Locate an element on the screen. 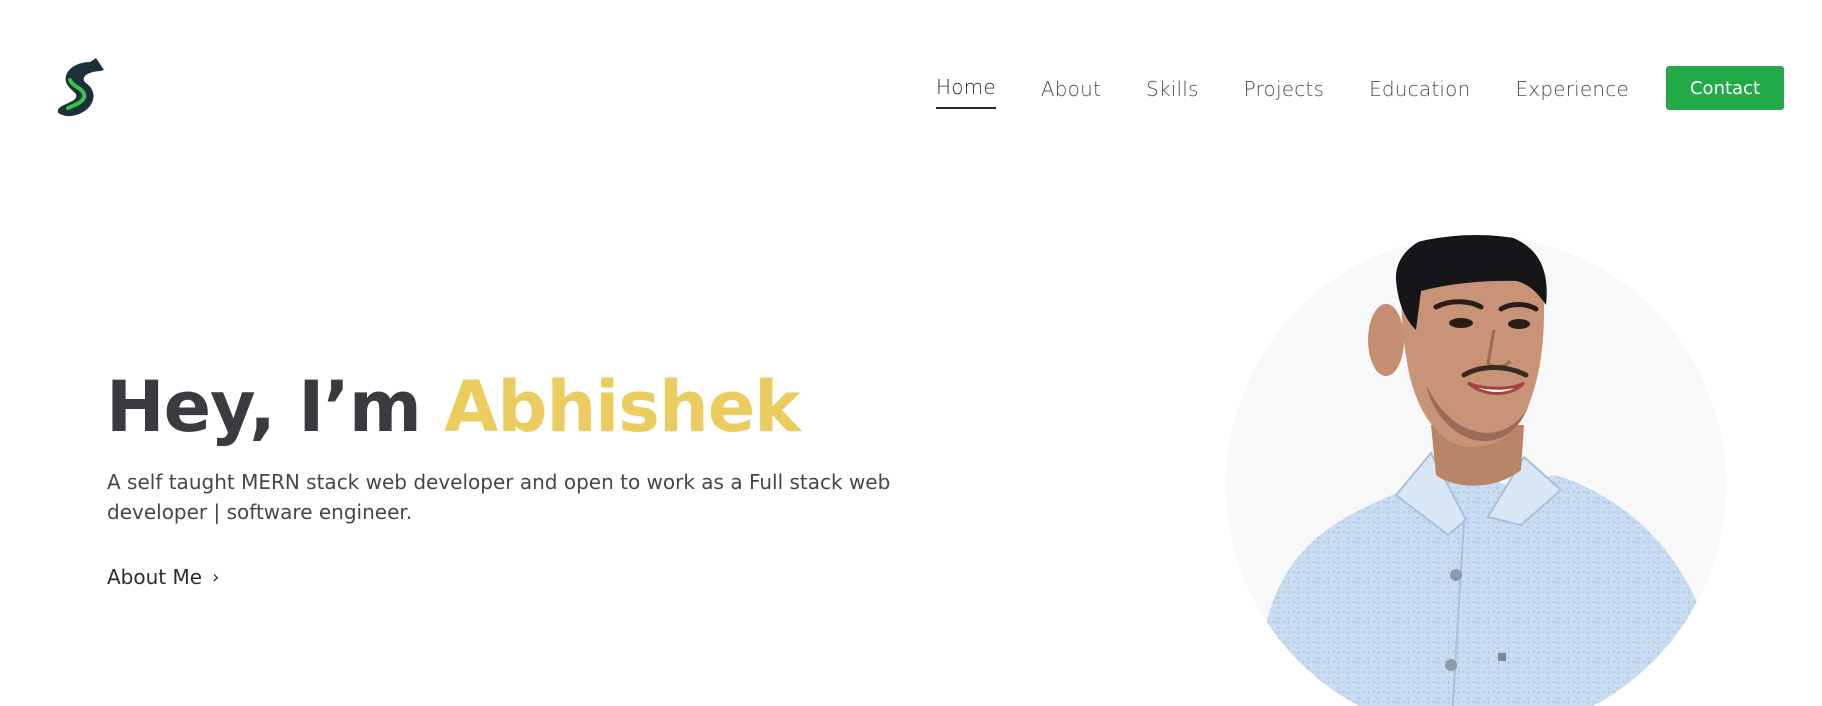 The width and height of the screenshot is (1822, 706). about-me-label: About Me is located at coordinates (155, 577).